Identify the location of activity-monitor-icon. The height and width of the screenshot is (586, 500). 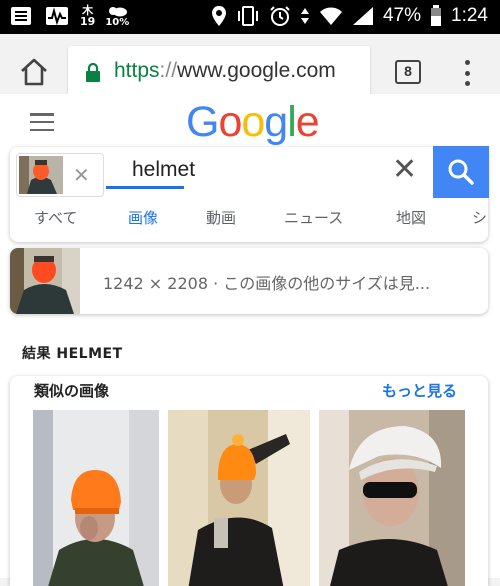
(57, 16).